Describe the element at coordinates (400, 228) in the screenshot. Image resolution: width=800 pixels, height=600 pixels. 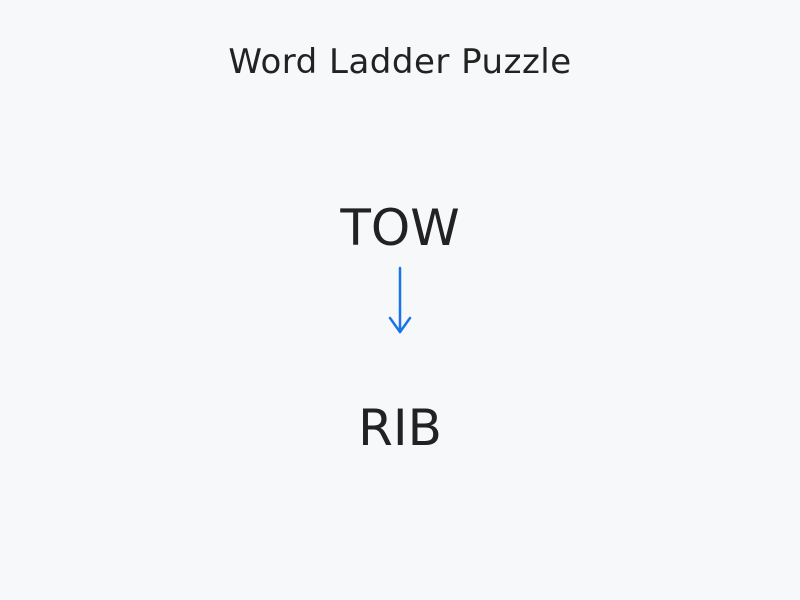
I see `start-word: TOW` at that location.